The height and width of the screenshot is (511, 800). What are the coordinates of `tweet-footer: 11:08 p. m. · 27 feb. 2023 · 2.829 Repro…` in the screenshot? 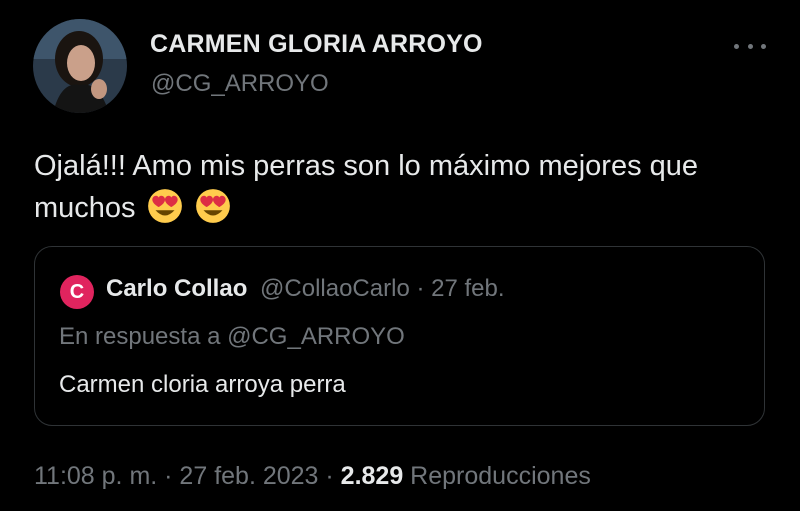 It's located at (312, 476).